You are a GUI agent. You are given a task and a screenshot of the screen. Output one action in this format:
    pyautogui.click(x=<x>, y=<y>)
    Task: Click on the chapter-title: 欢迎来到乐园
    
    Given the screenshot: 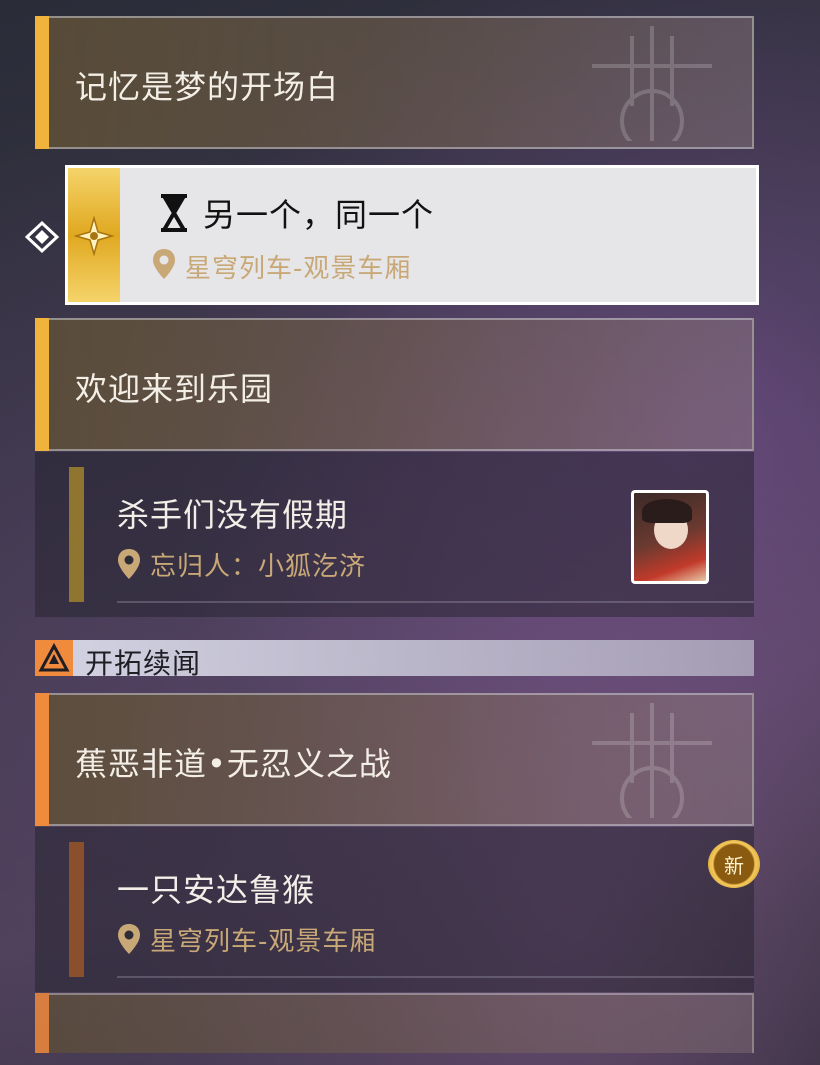 What is the action you would take?
    pyautogui.click(x=174, y=389)
    